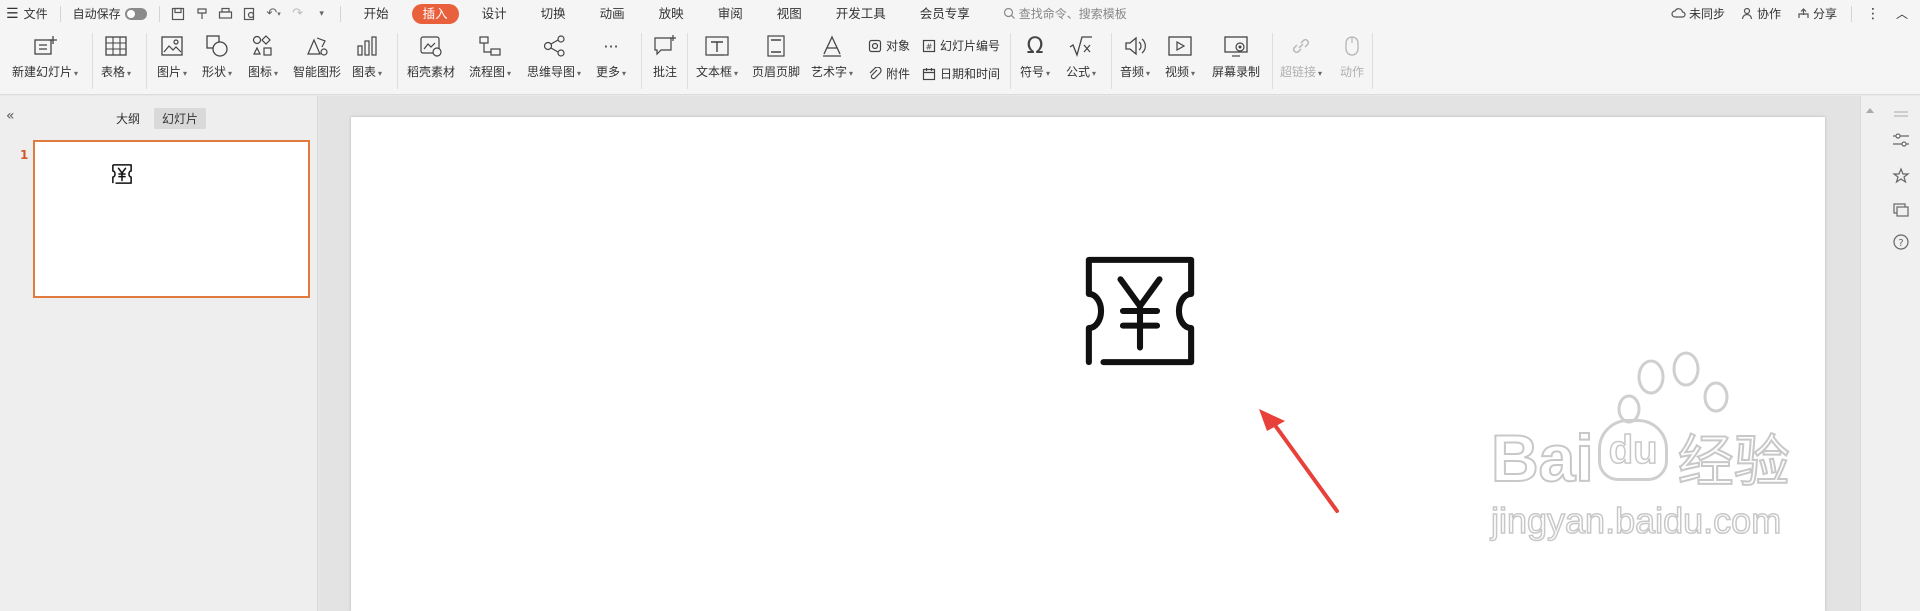 The width and height of the screenshot is (1920, 611). I want to click on tab-design-label: 设计, so click(494, 13).